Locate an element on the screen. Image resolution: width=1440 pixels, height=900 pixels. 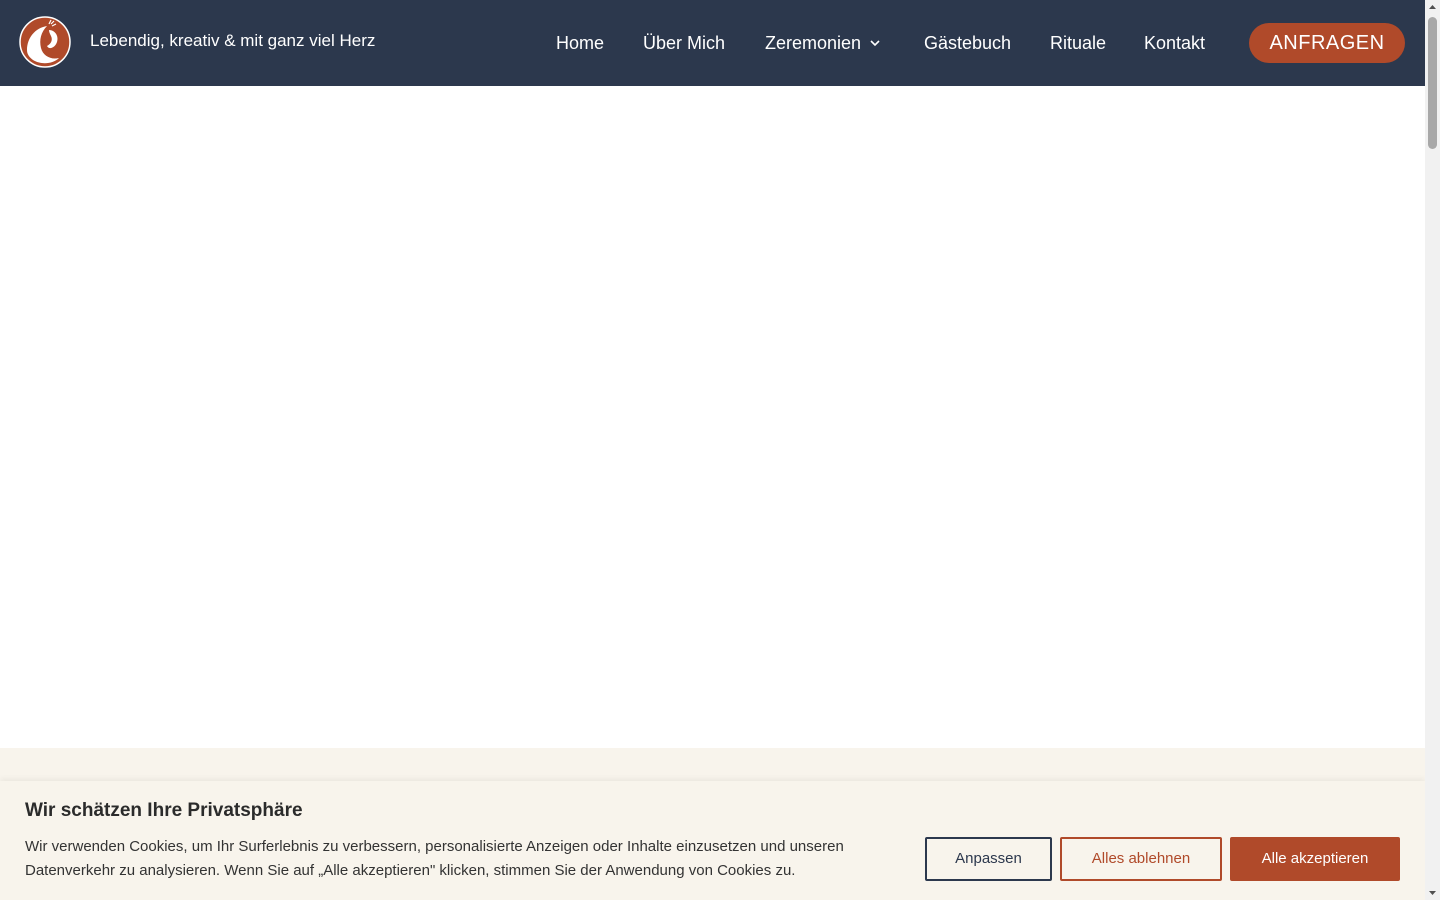
nav-home: Home is located at coordinates (580, 43).